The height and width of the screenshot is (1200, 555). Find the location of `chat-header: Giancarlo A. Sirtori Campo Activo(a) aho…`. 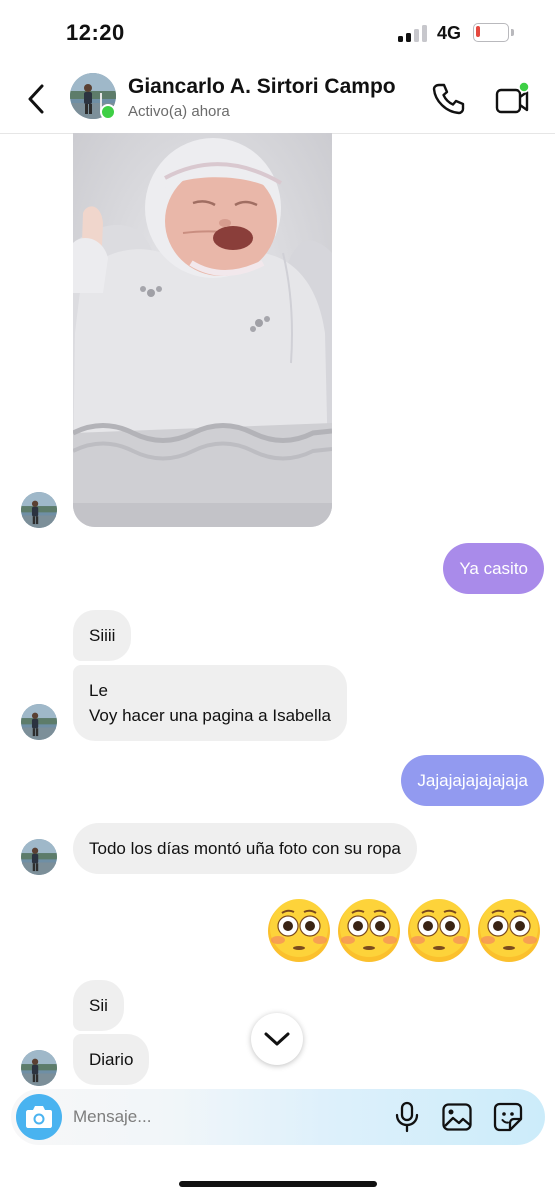

chat-header: Giancarlo A. Sirtori Campo Activo(a) aho… is located at coordinates (277, 99).